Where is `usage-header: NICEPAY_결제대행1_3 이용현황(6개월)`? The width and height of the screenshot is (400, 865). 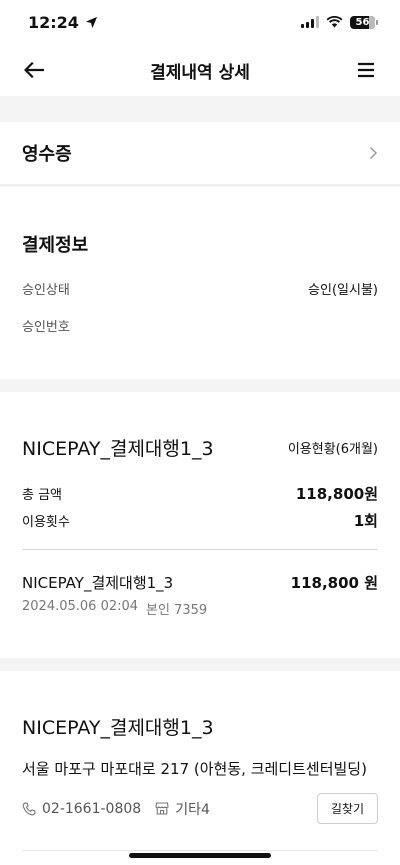 usage-header: NICEPAY_결제대행1_3 이용현황(6개월) is located at coordinates (200, 447).